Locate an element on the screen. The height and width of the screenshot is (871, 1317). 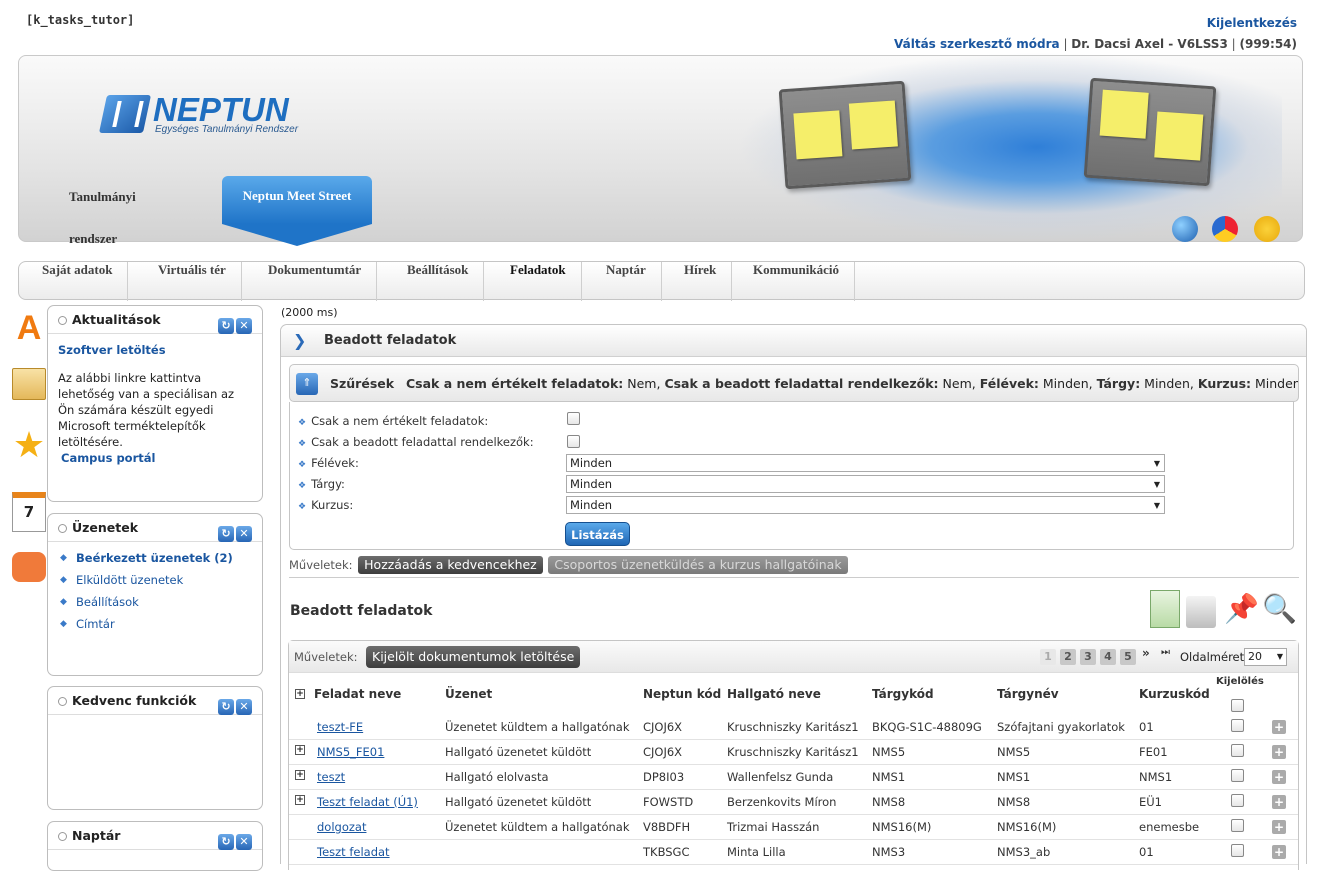
star-icon: ★ is located at coordinates (29, 446).